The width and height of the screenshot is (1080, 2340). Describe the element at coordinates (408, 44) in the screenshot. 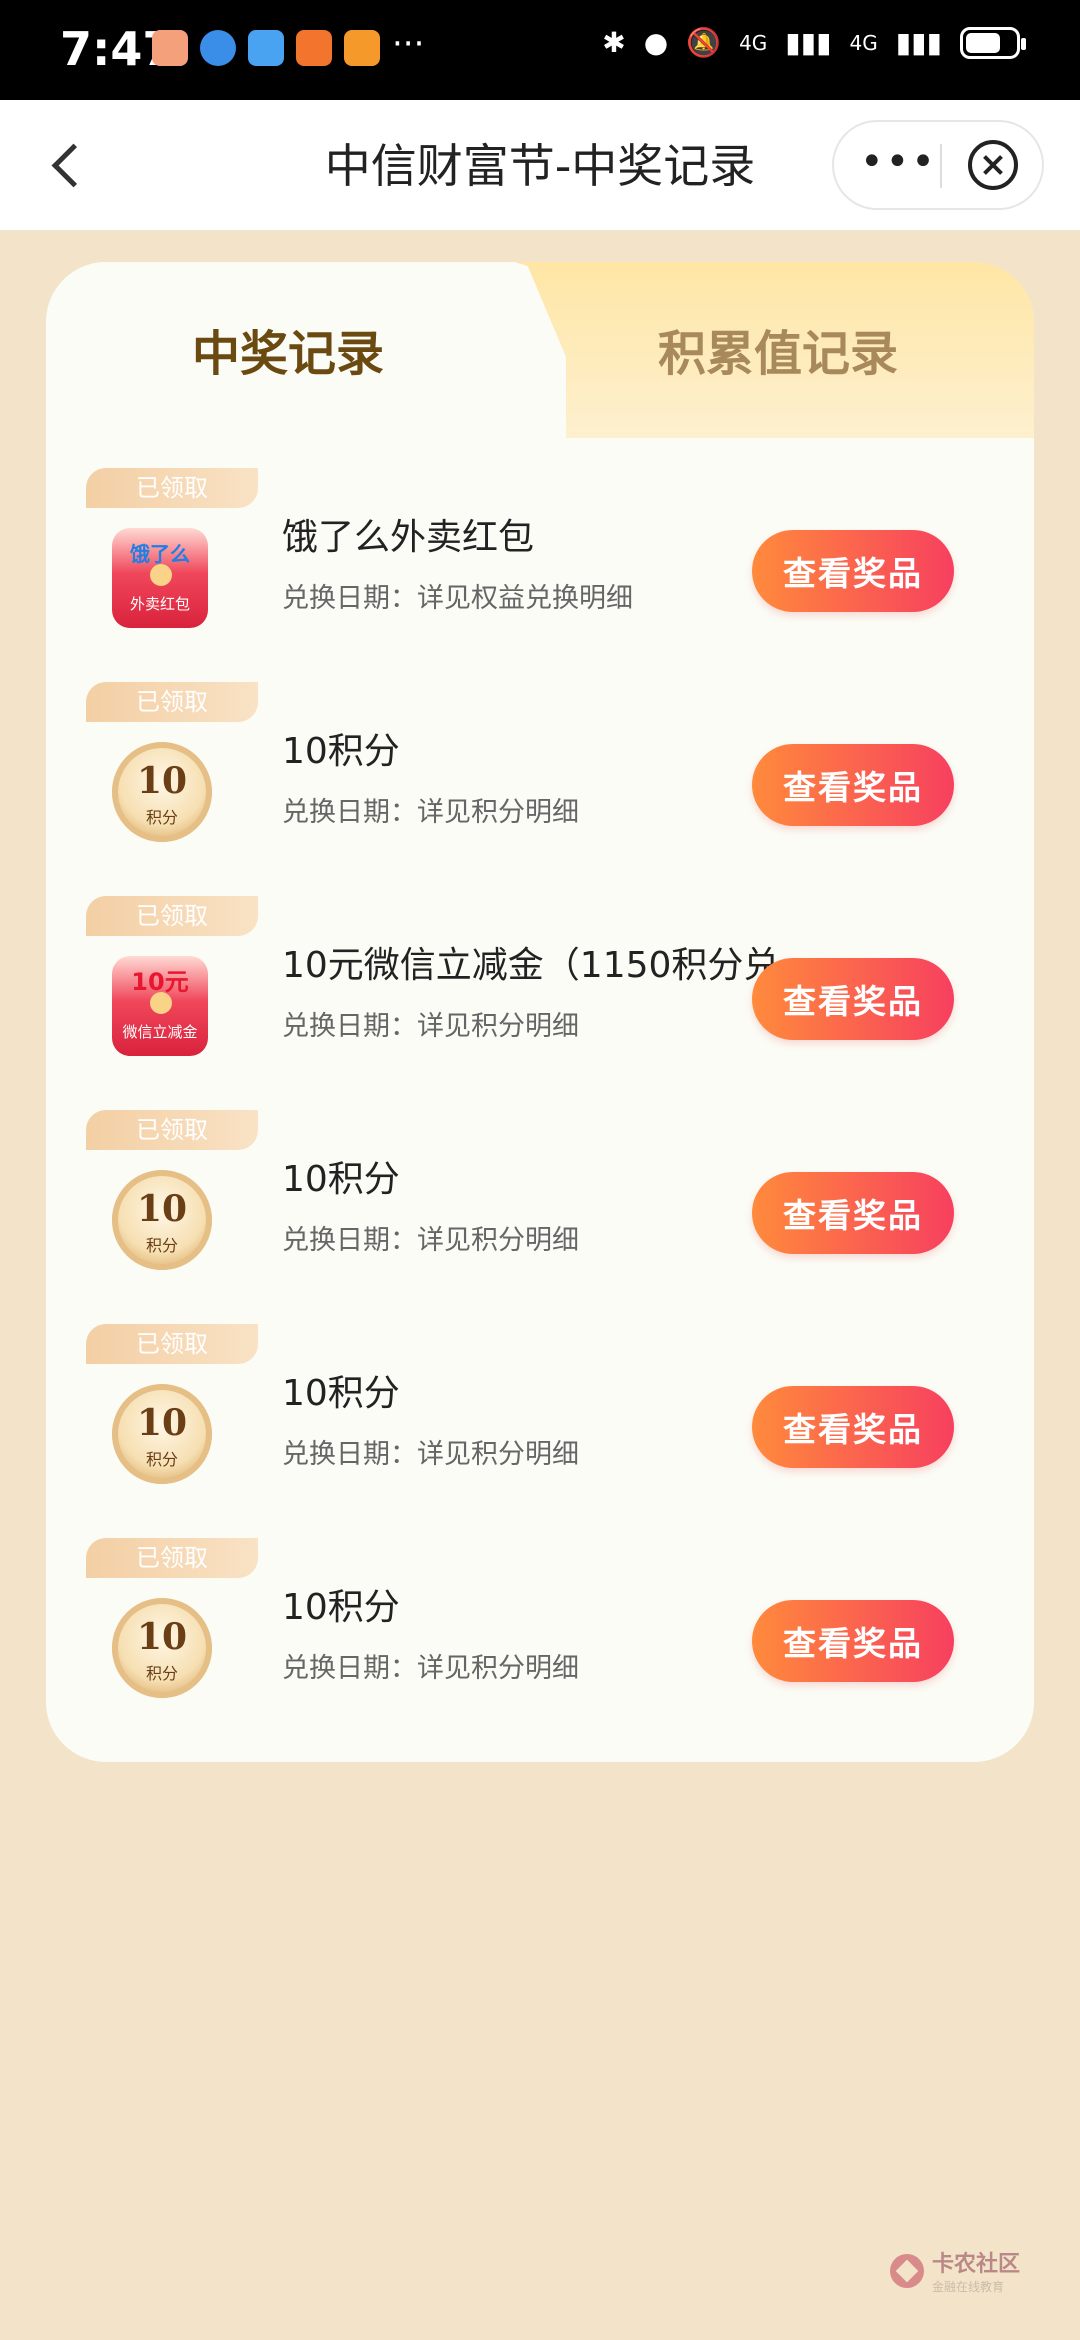

I see `more-notifications-icon: ···` at that location.